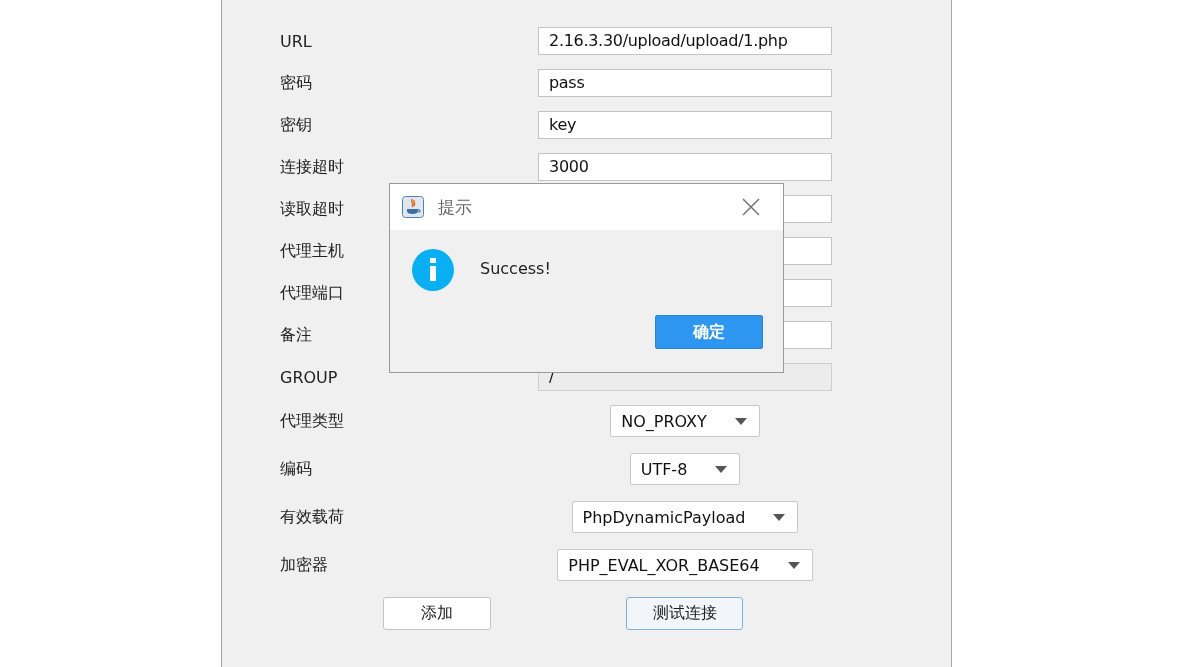  What do you see at coordinates (433, 270) in the screenshot?
I see `info-icon` at bounding box center [433, 270].